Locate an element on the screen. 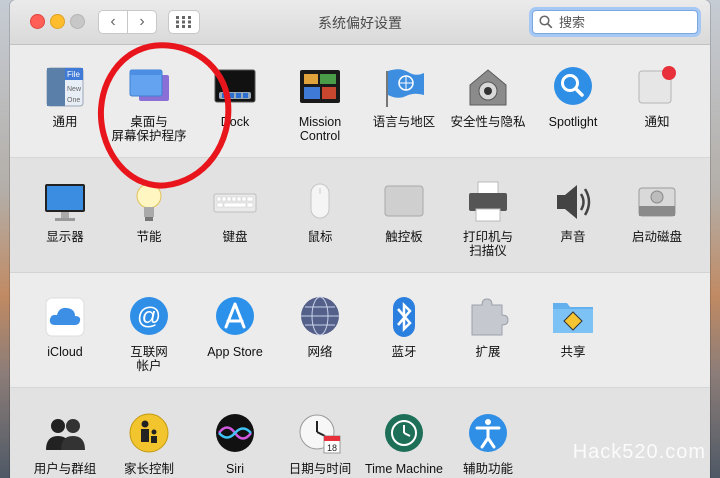 This screenshot has width=720, height=478. mouse-icon is located at coordinates (320, 202).